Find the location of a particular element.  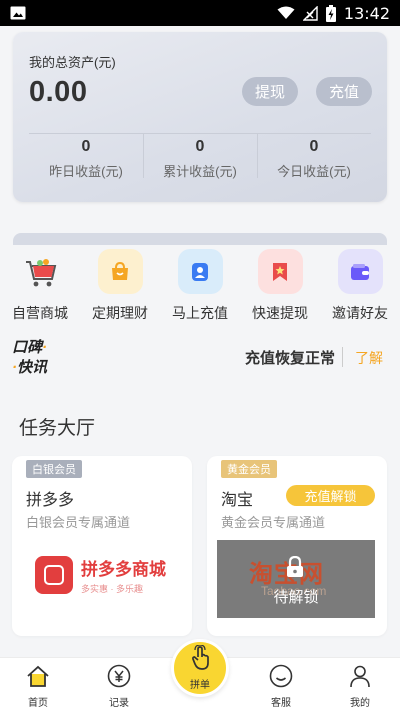

quick-menu-label: 马上充值 is located at coordinates (200, 313).